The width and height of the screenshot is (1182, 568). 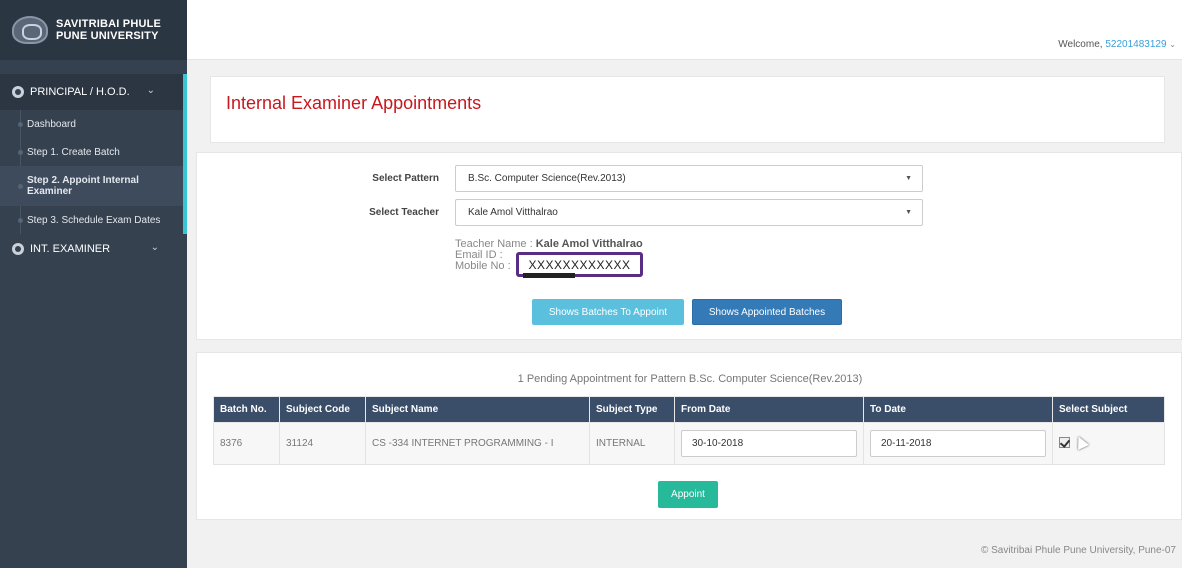 I want to click on menu-group-label: INT. EXAMINER, so click(x=70, y=249).